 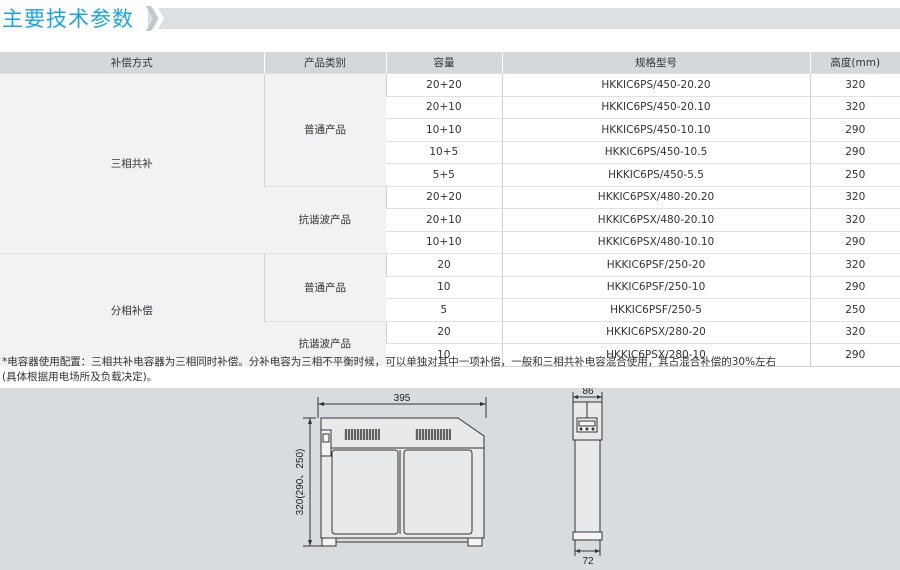 What do you see at coordinates (524, 18) in the screenshot?
I see `title-band` at bounding box center [524, 18].